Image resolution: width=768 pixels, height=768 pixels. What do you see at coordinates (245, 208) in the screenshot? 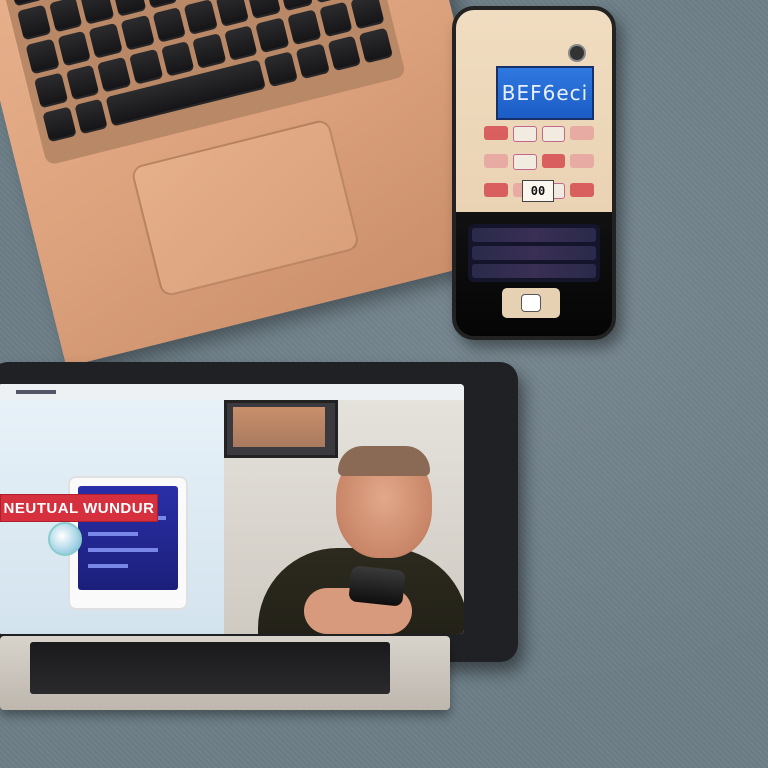
I see `laptop-trackpad` at bounding box center [245, 208].